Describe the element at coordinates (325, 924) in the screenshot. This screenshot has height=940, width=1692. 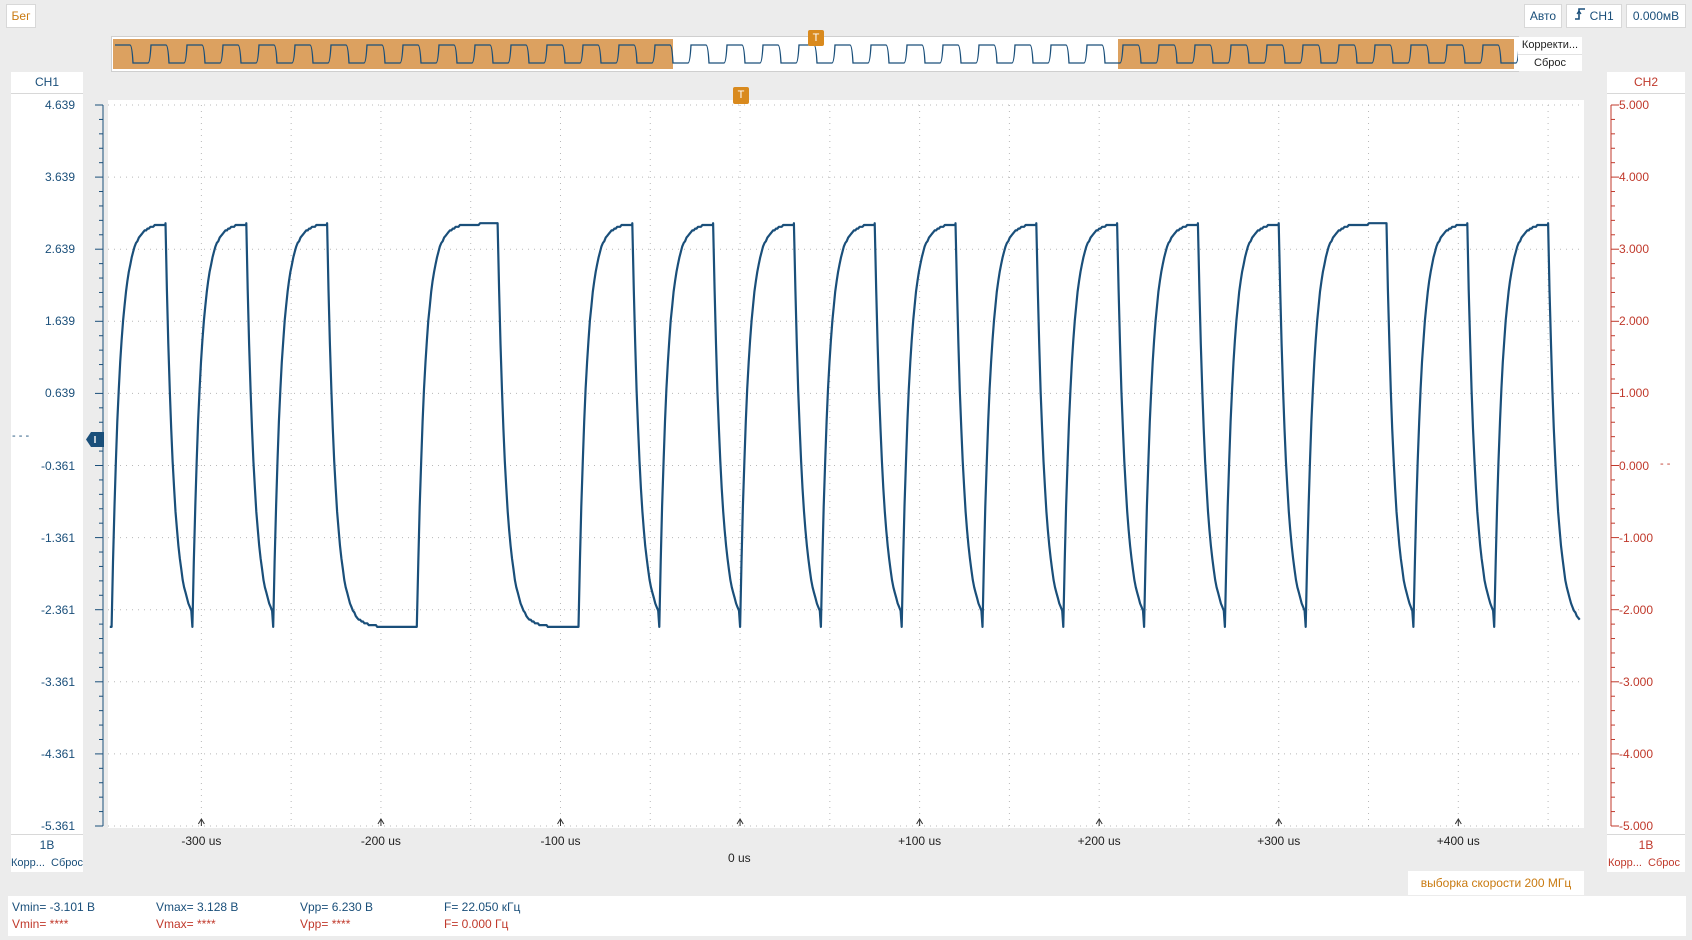
I see `ch2-vpp: Vpp= ****` at that location.